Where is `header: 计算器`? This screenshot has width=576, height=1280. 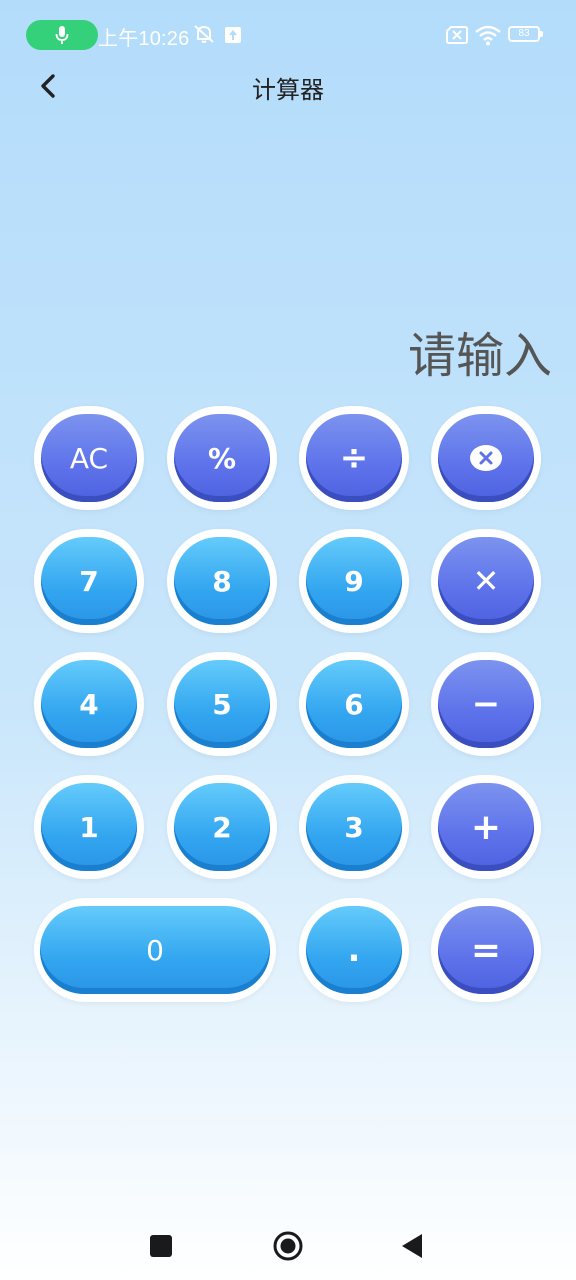 header: 计算器 is located at coordinates (288, 86).